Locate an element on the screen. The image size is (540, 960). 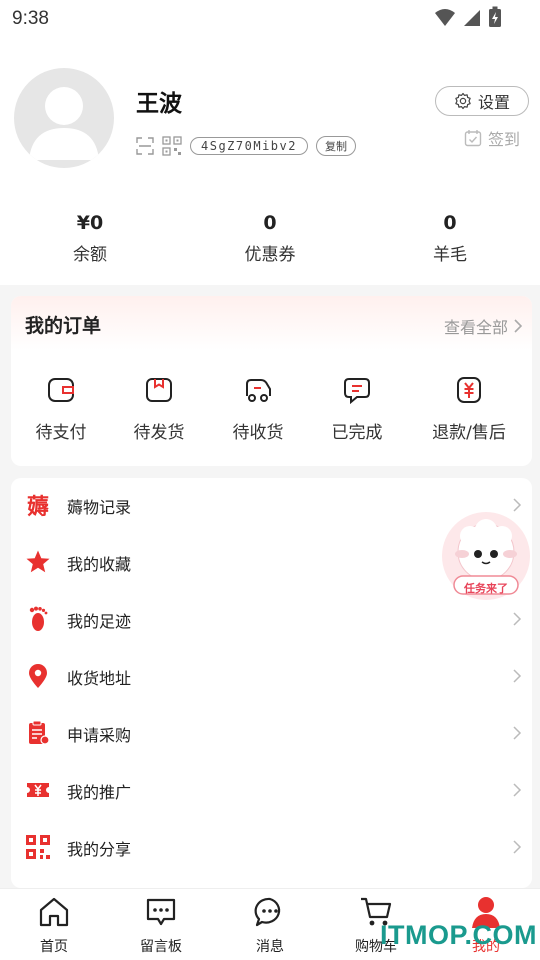
status-bar: 9:38 is located at coordinates (270, 20).